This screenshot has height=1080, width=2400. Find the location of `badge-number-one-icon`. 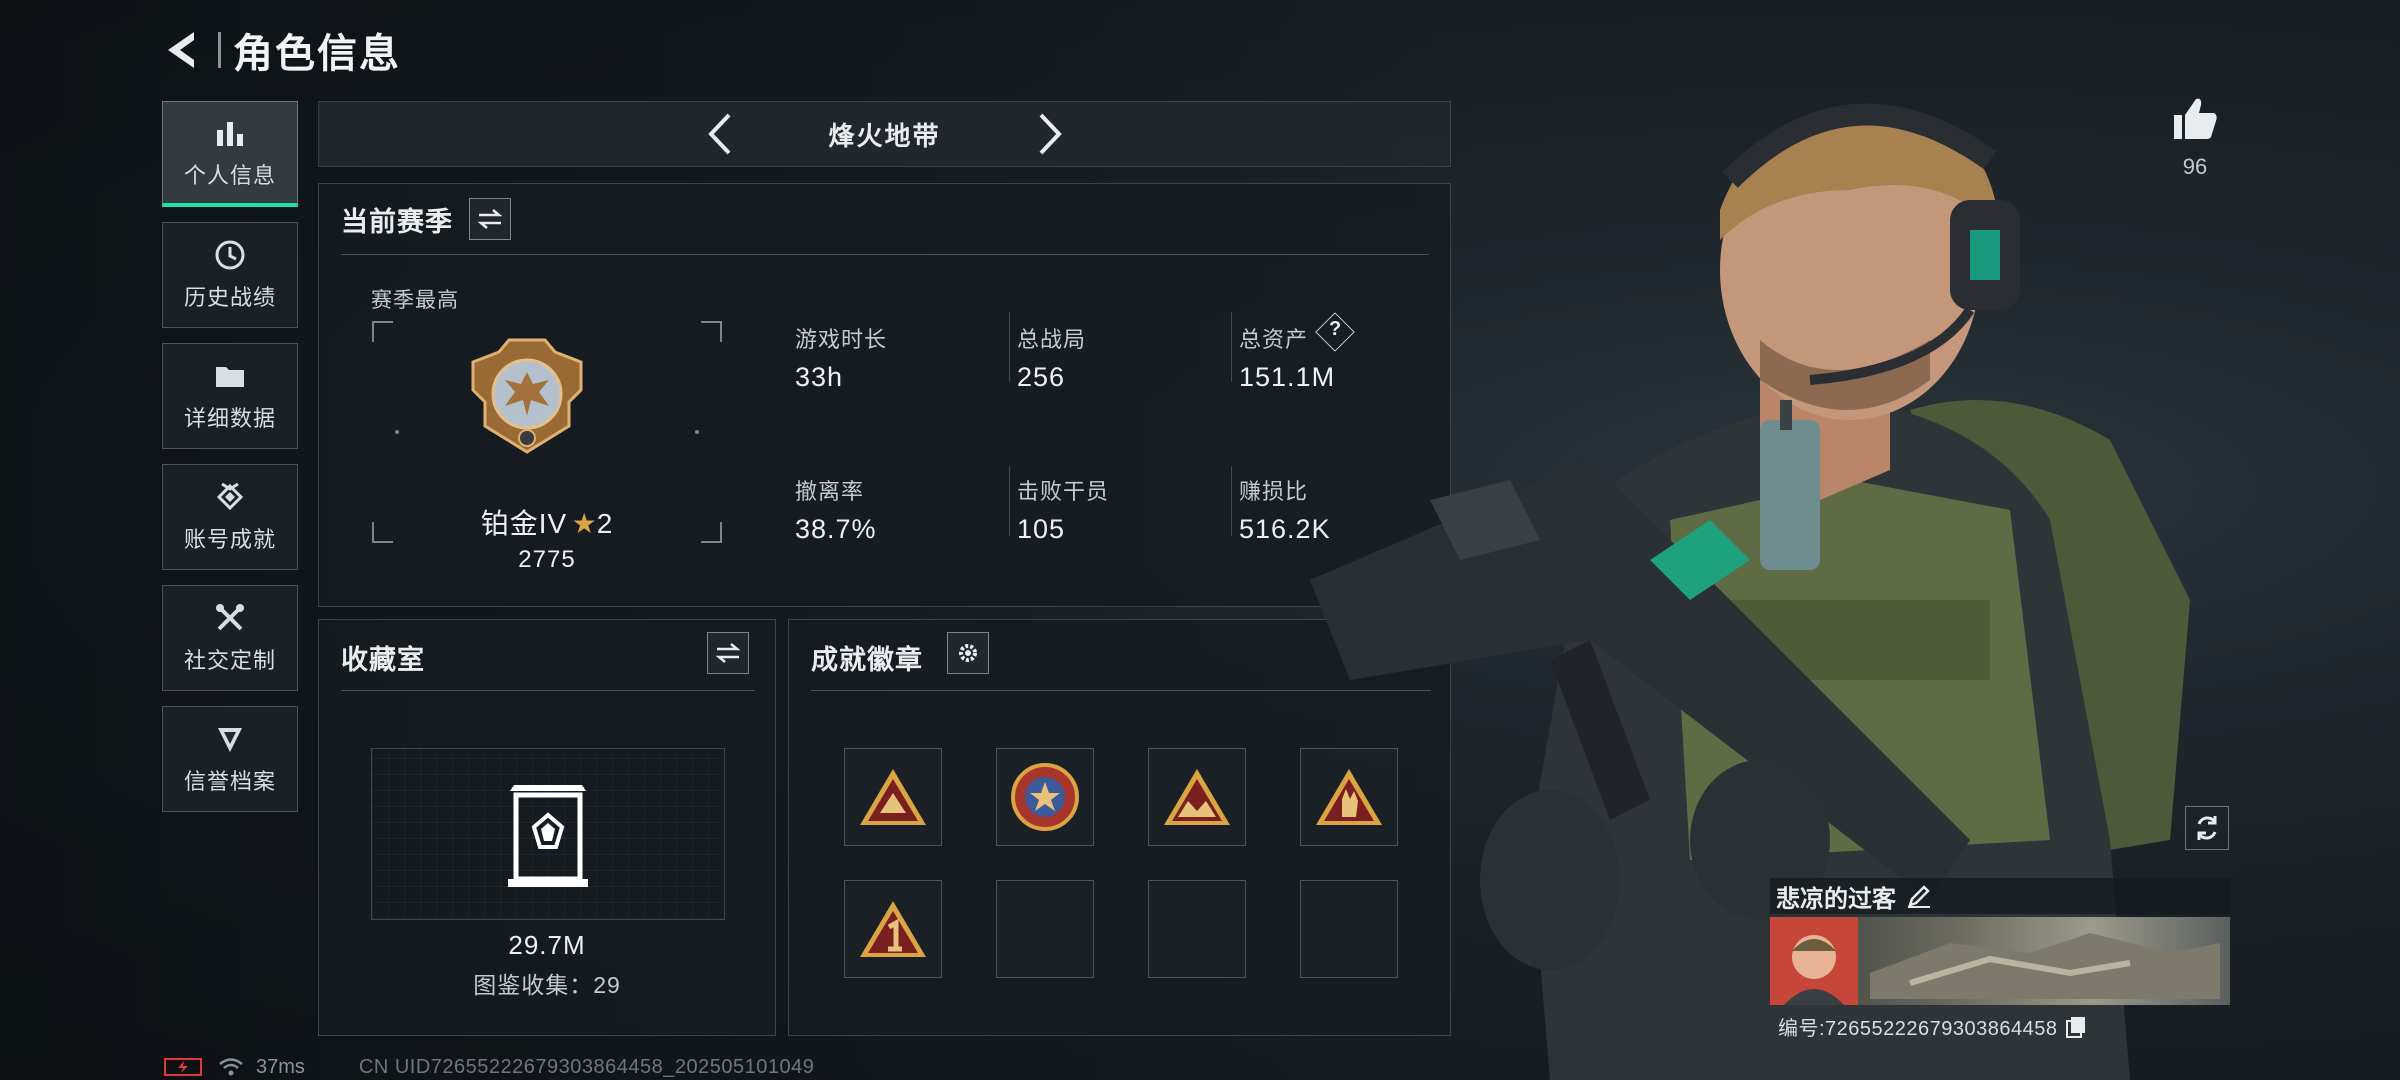

badge-number-one-icon is located at coordinates (893, 929).